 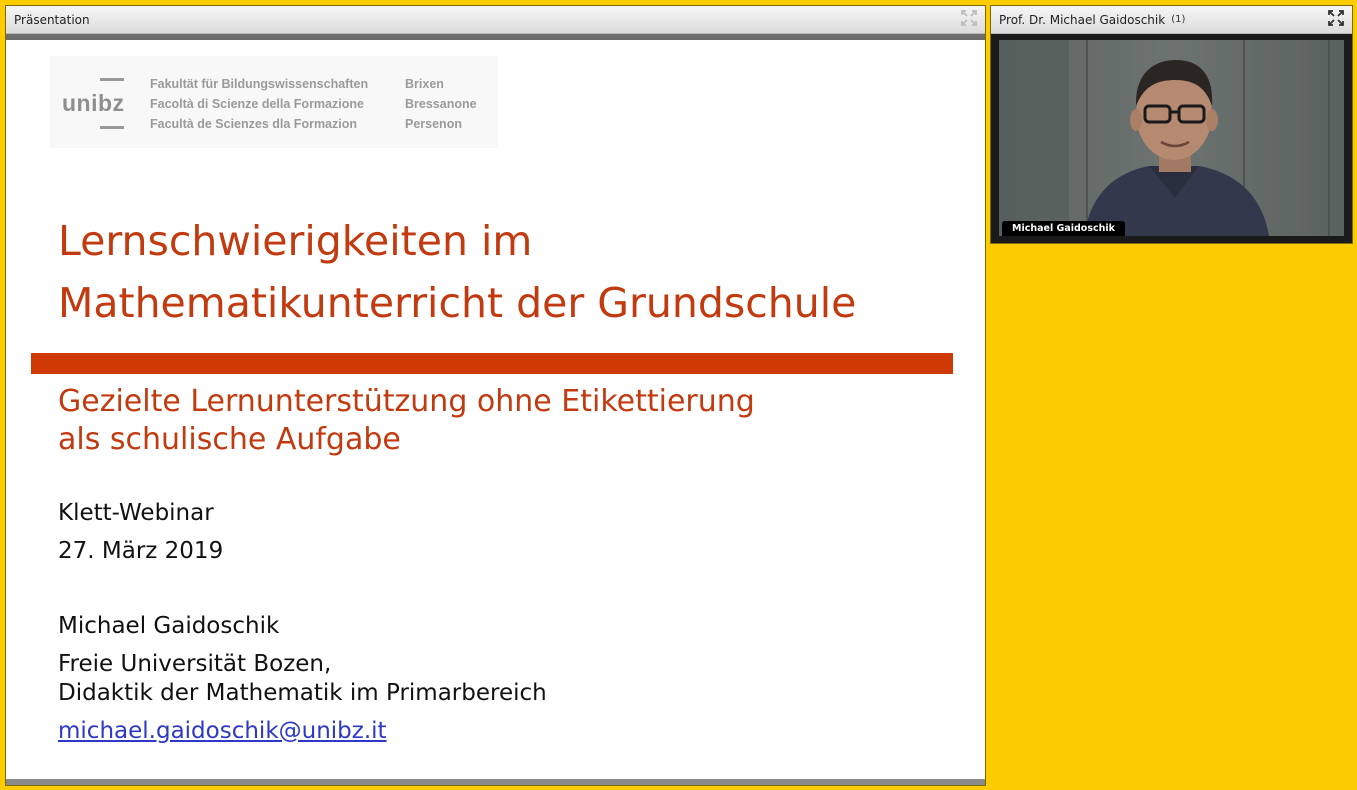 I want to click on slide-title-line: Mathematikunterricht der Grundschule, so click(x=457, y=303).